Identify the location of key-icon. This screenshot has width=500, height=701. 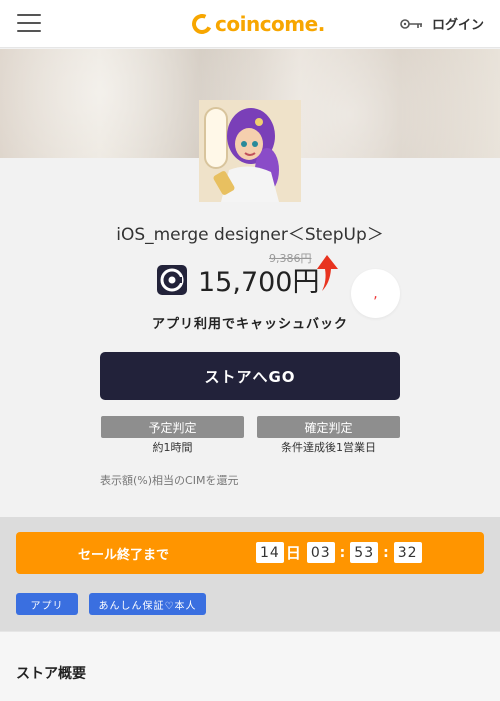
(411, 23).